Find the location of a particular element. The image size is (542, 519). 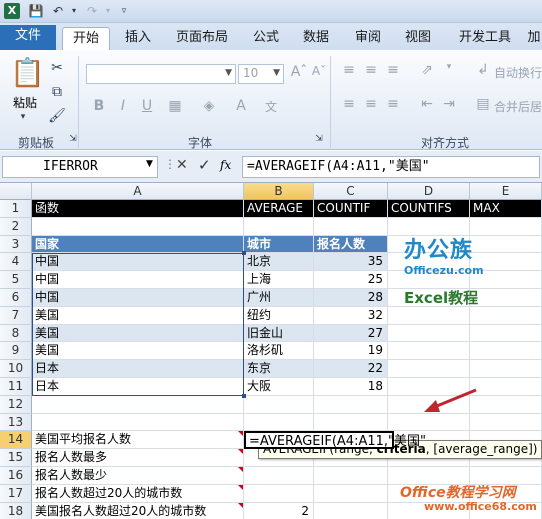

row-header: 17 is located at coordinates (16, 493).